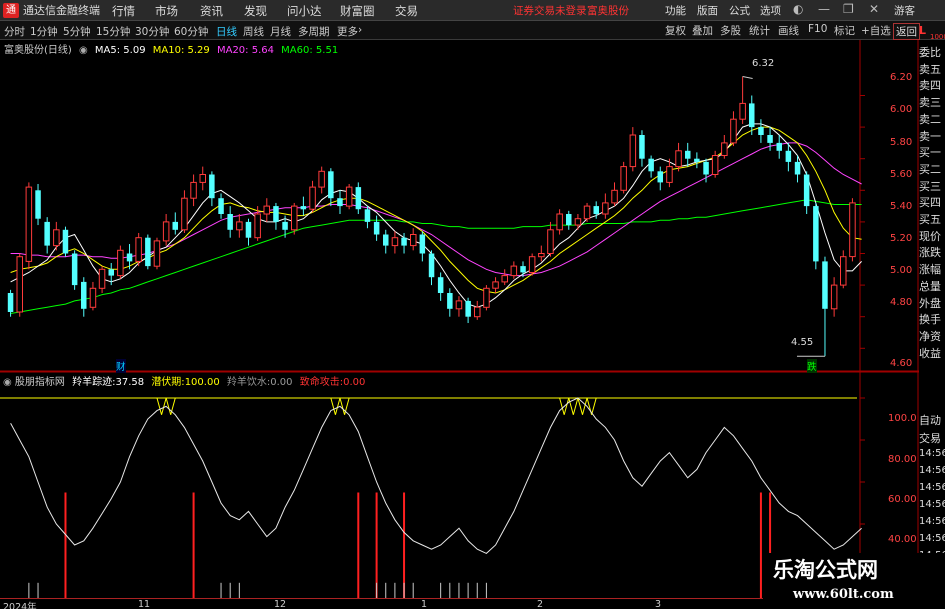  I want to click on menu-formula: 公式, so click(739, 10).